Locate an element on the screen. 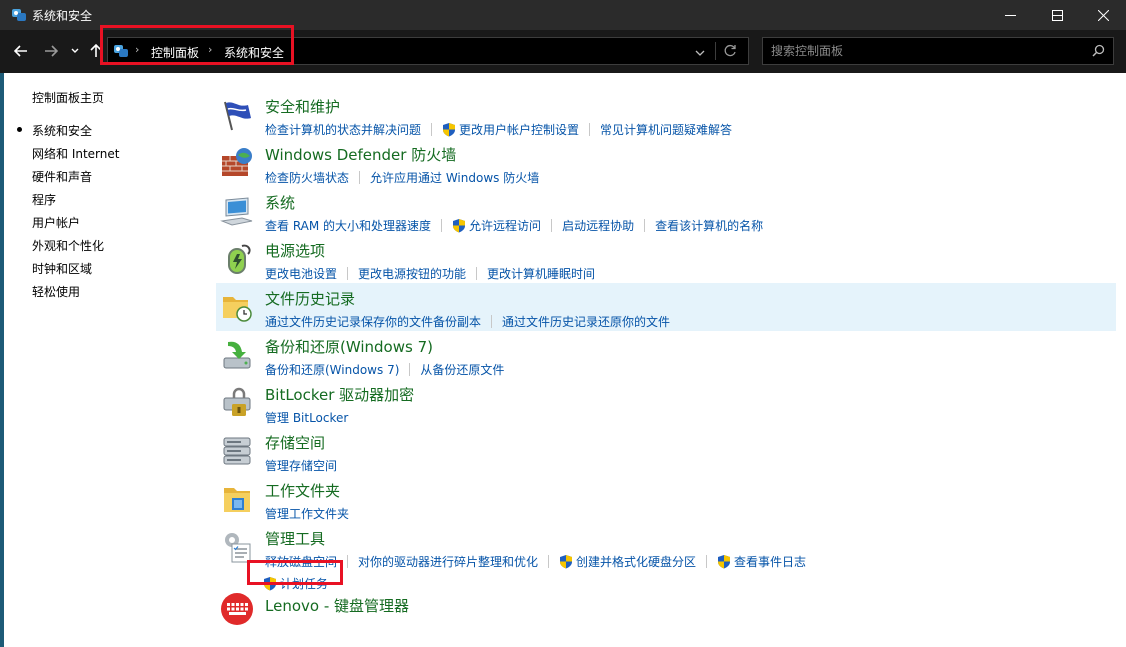 This screenshot has width=1126, height=647. bitlocker-icon is located at coordinates (237, 401).